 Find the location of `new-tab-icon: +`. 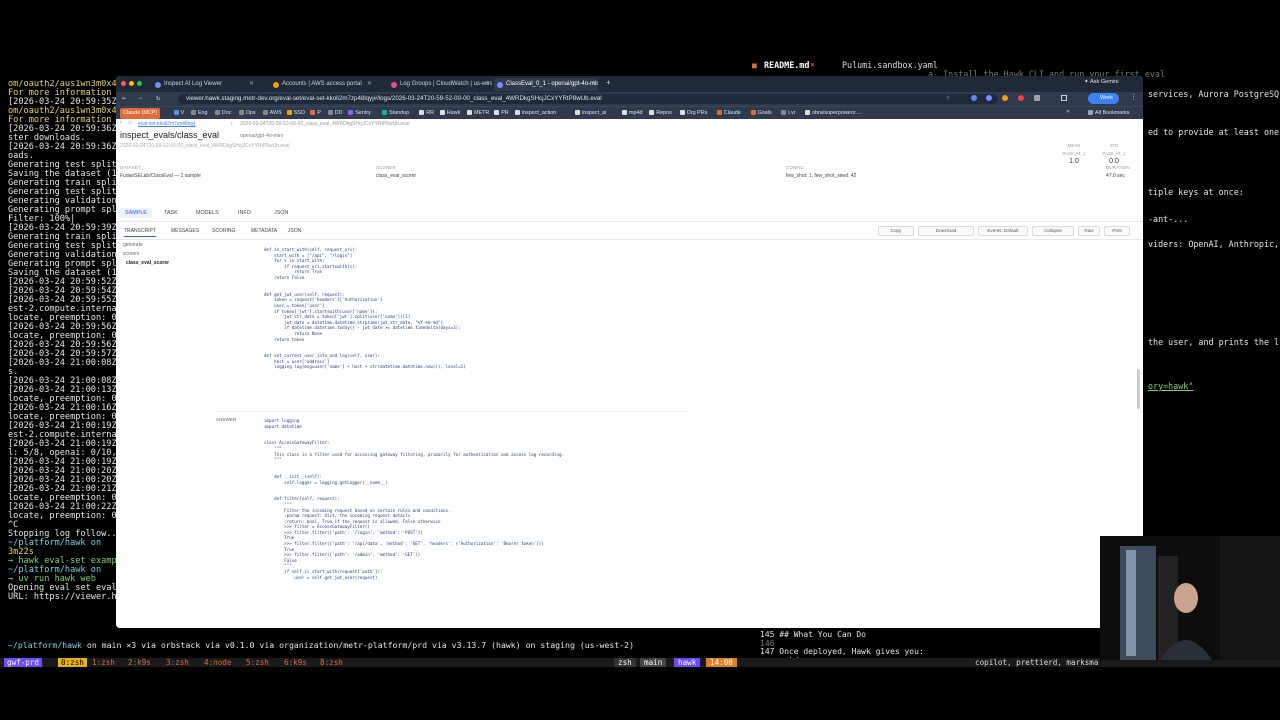

new-tab-icon: + is located at coordinates (608, 82).